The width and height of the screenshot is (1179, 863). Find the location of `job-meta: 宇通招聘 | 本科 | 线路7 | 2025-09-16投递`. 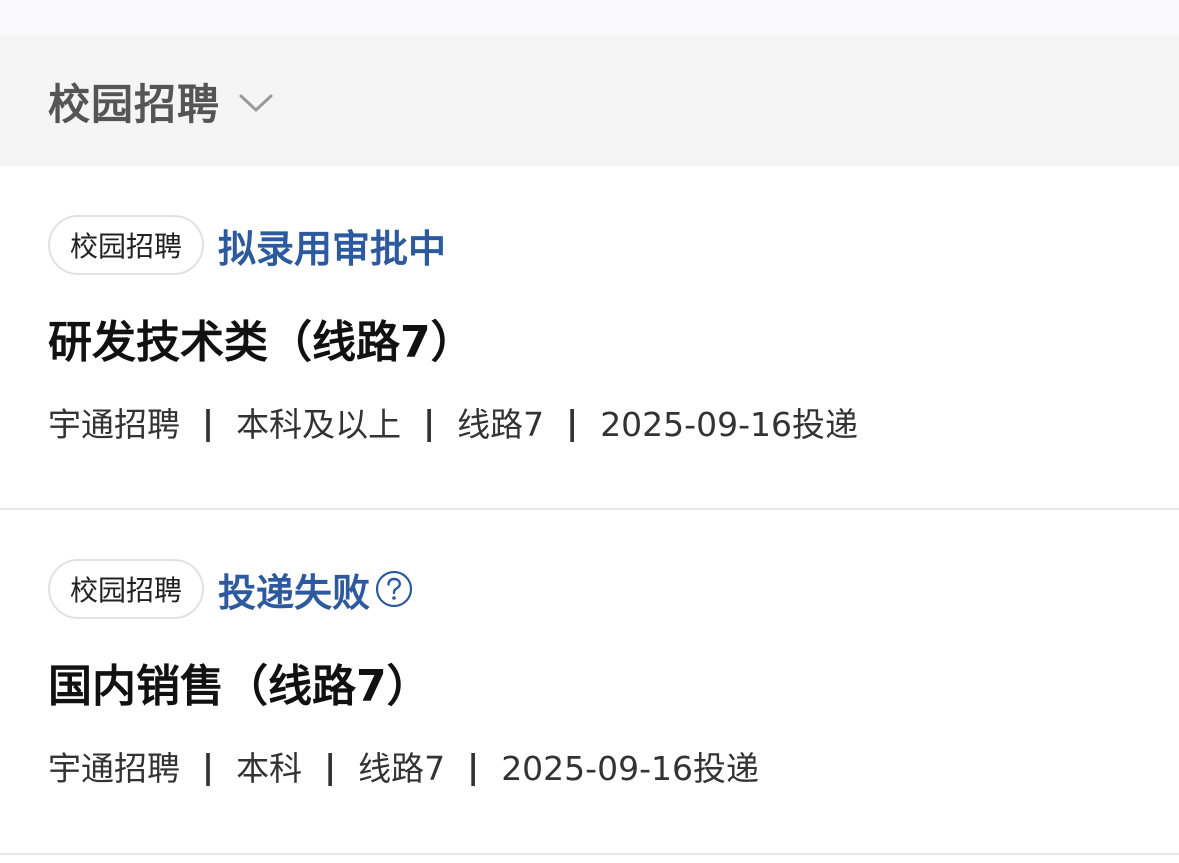

job-meta: 宇通招聘 | 本科 | 线路7 | 2025-09-16投递 is located at coordinates (403, 766).